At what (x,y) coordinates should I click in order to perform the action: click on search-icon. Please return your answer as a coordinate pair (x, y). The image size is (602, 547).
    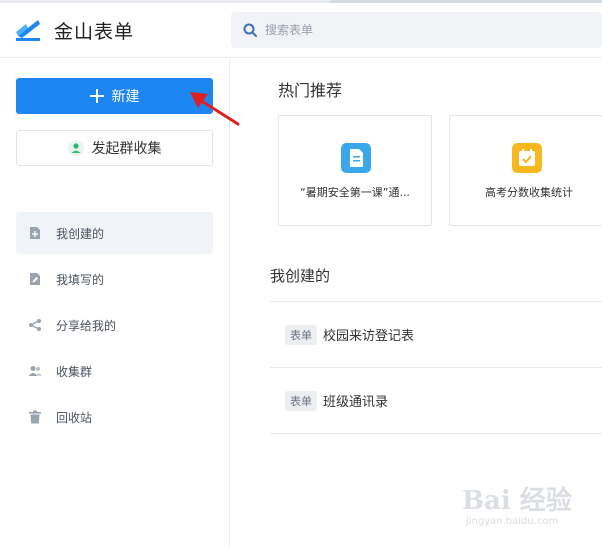
    Looking at the image, I should click on (250, 30).